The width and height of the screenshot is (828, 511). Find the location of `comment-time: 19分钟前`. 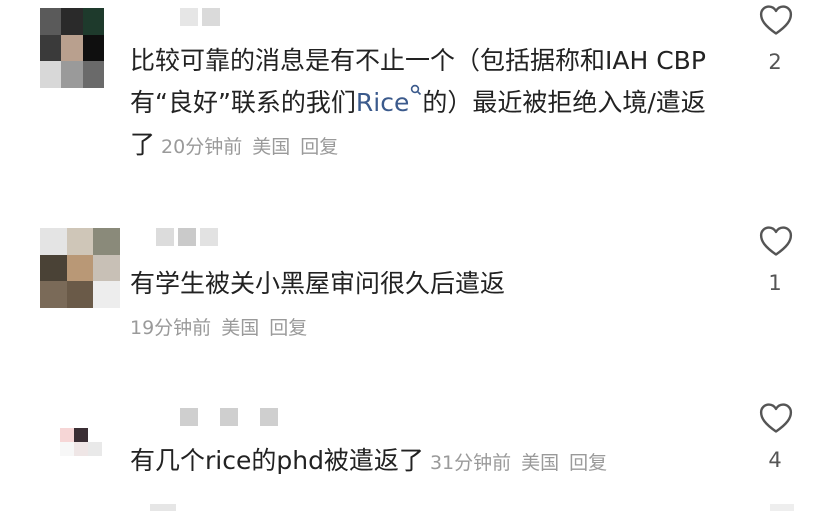

comment-time: 19分钟前 is located at coordinates (171, 328).